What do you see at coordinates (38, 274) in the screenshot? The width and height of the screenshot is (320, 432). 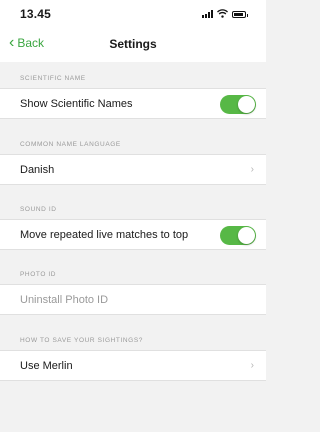 I see `section-header-photo-id: PHOTO ID` at bounding box center [38, 274].